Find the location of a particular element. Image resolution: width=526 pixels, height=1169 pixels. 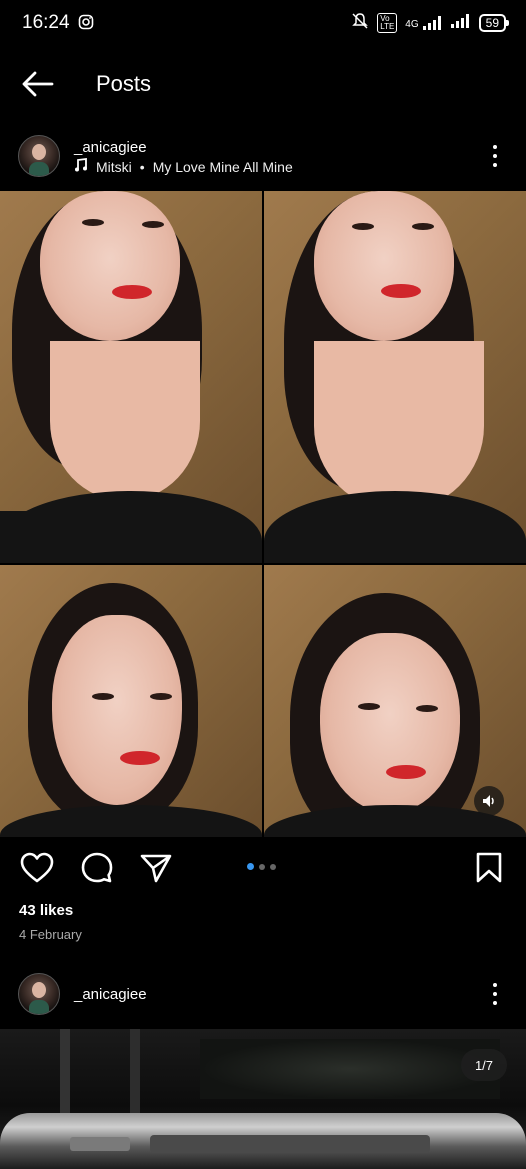

comment-button is located at coordinates (97, 870).